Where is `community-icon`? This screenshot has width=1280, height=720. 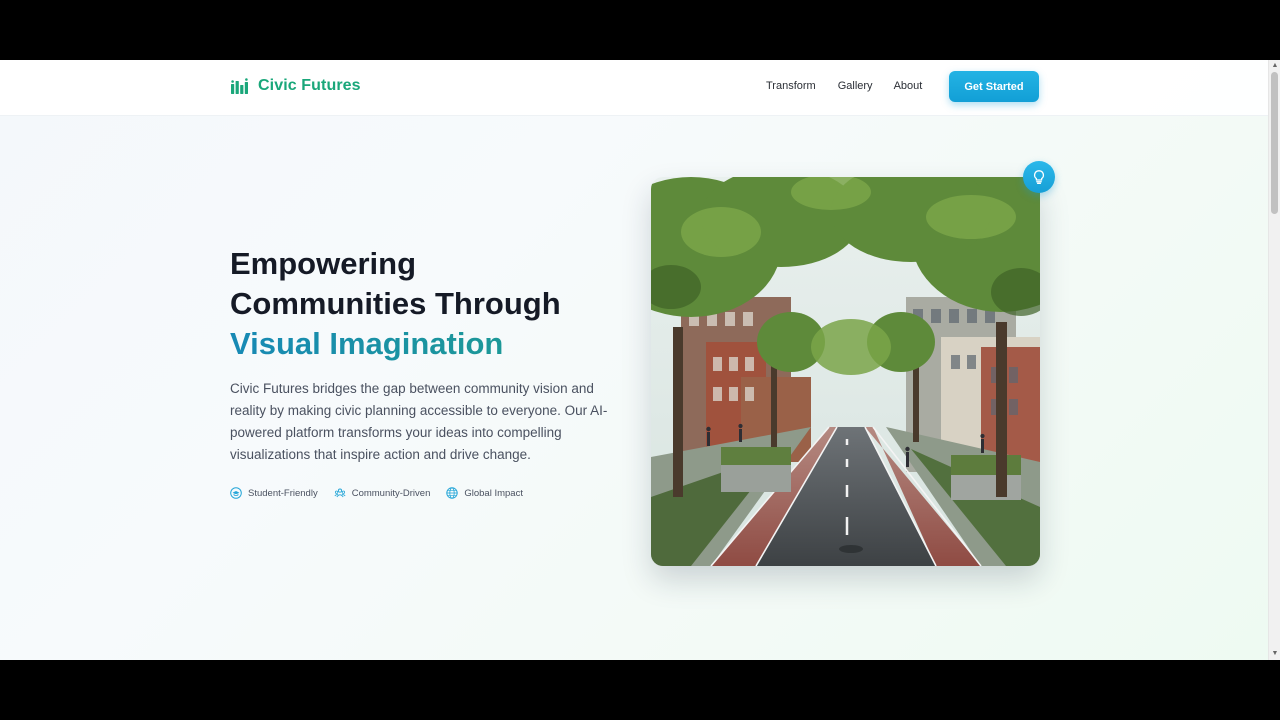
community-icon is located at coordinates (340, 493).